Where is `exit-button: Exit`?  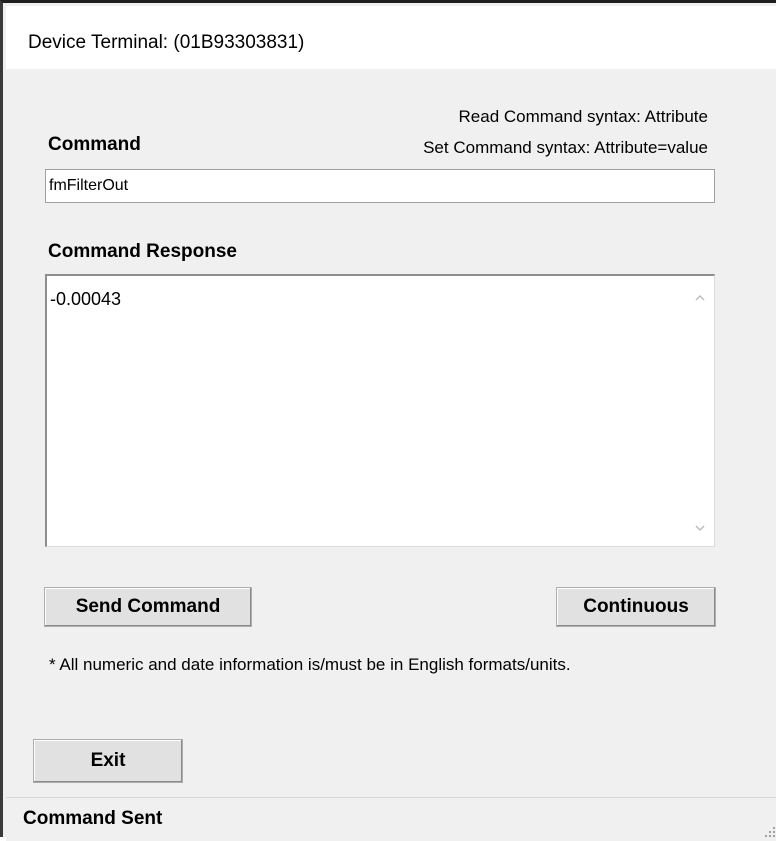 exit-button: Exit is located at coordinates (108, 761).